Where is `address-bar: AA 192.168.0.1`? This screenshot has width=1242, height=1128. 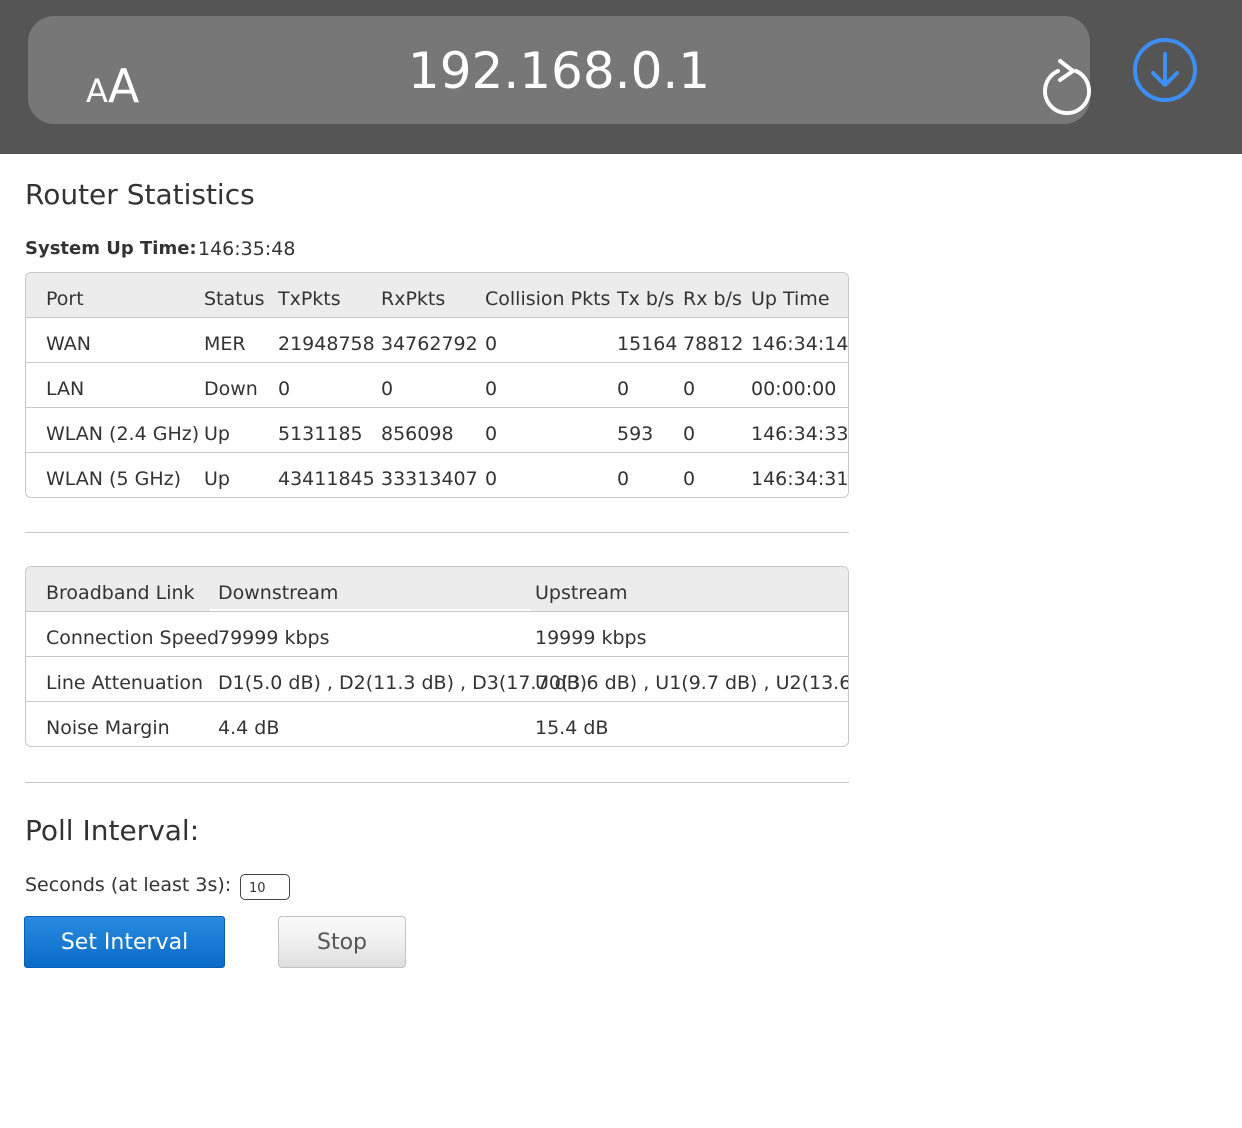
address-bar: AA 192.168.0.1 is located at coordinates (559, 70).